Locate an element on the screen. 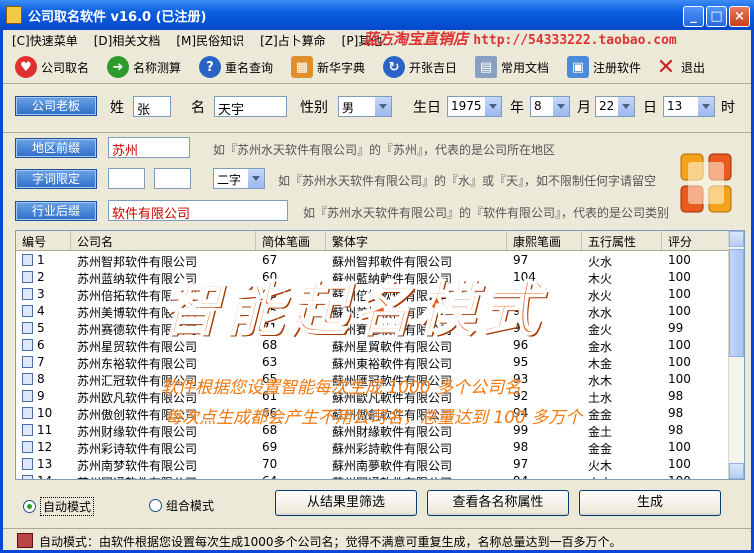 This screenshot has width=754, height=553. hour-select: 13 is located at coordinates (689, 106).